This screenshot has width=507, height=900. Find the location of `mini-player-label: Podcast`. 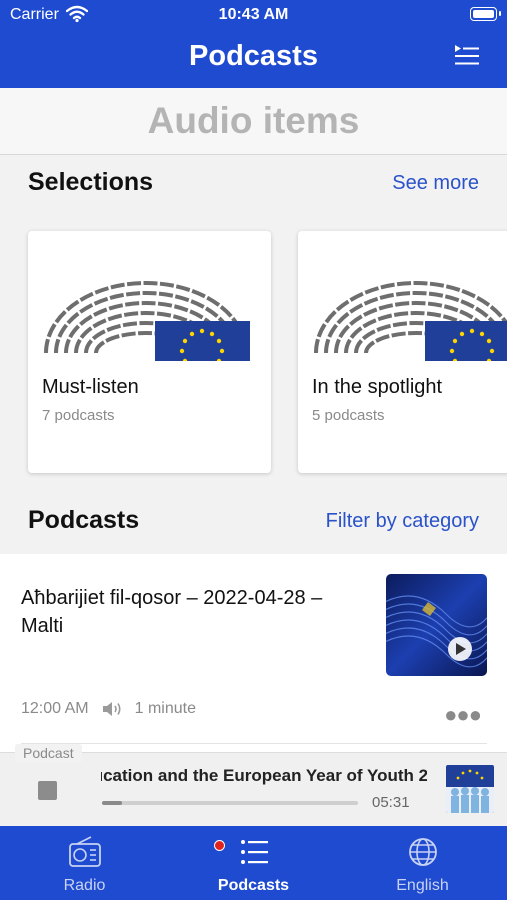

mini-player-label: Podcast is located at coordinates (48, 753).